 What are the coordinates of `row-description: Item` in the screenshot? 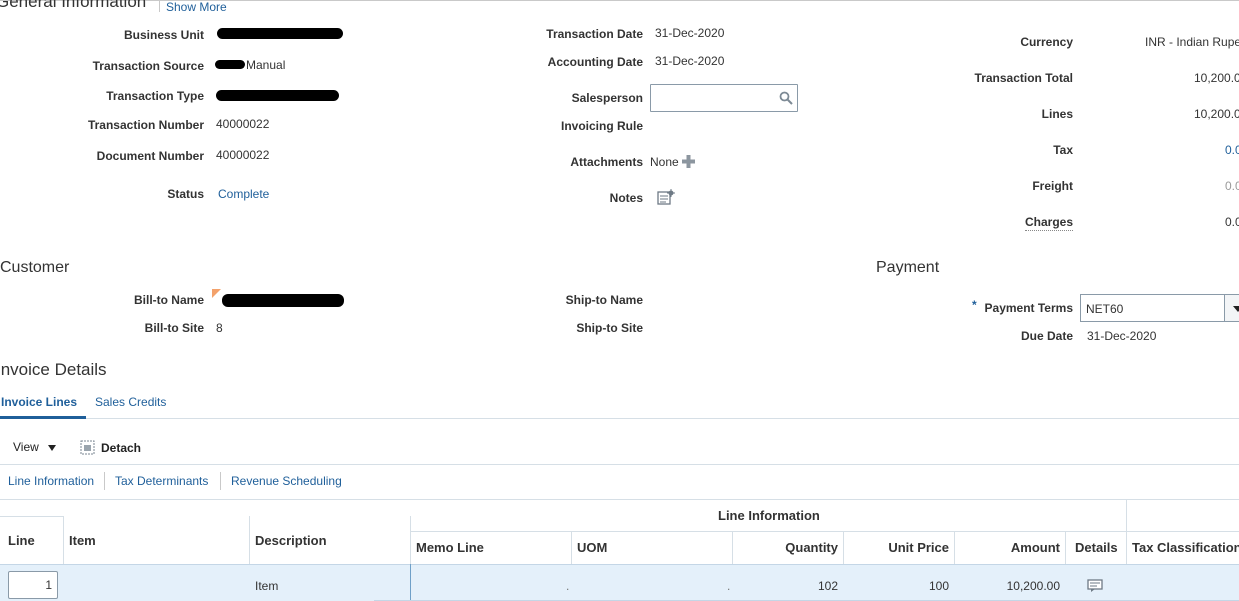 It's located at (267, 586).